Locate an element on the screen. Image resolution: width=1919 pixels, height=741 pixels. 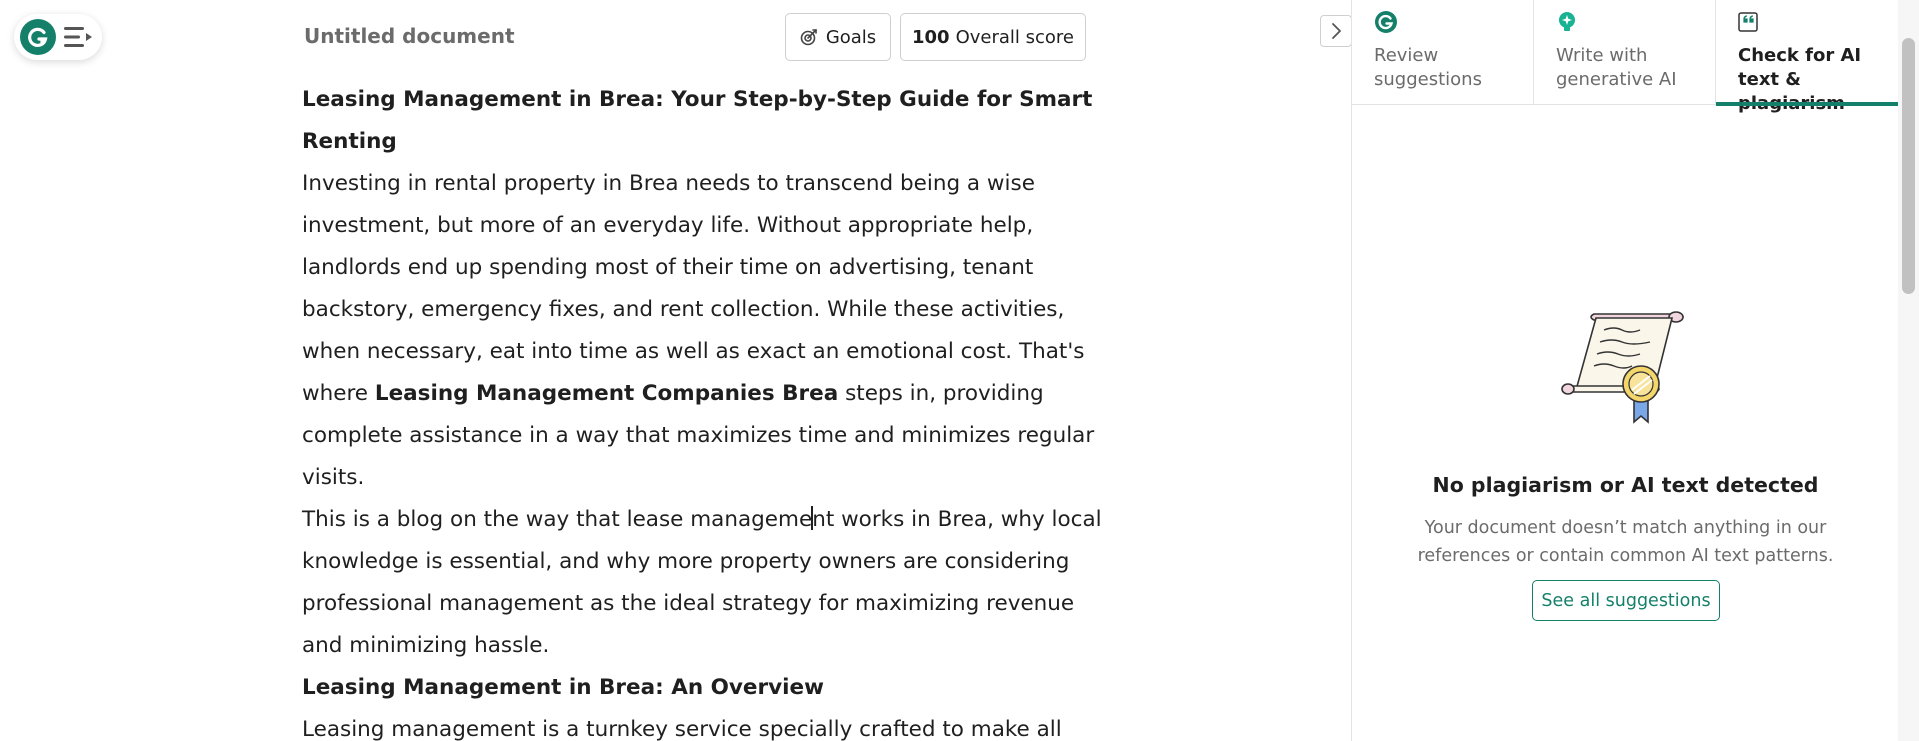
tab-review-suggestions-label: Review suggestions is located at coordinates (1428, 67).